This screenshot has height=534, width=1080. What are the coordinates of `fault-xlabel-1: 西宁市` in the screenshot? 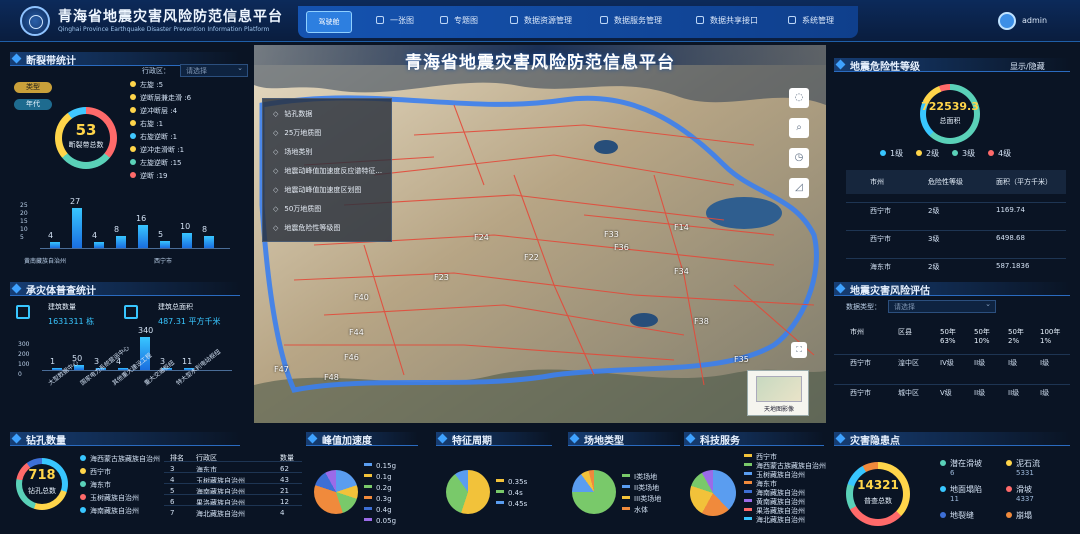 It's located at (163, 261).